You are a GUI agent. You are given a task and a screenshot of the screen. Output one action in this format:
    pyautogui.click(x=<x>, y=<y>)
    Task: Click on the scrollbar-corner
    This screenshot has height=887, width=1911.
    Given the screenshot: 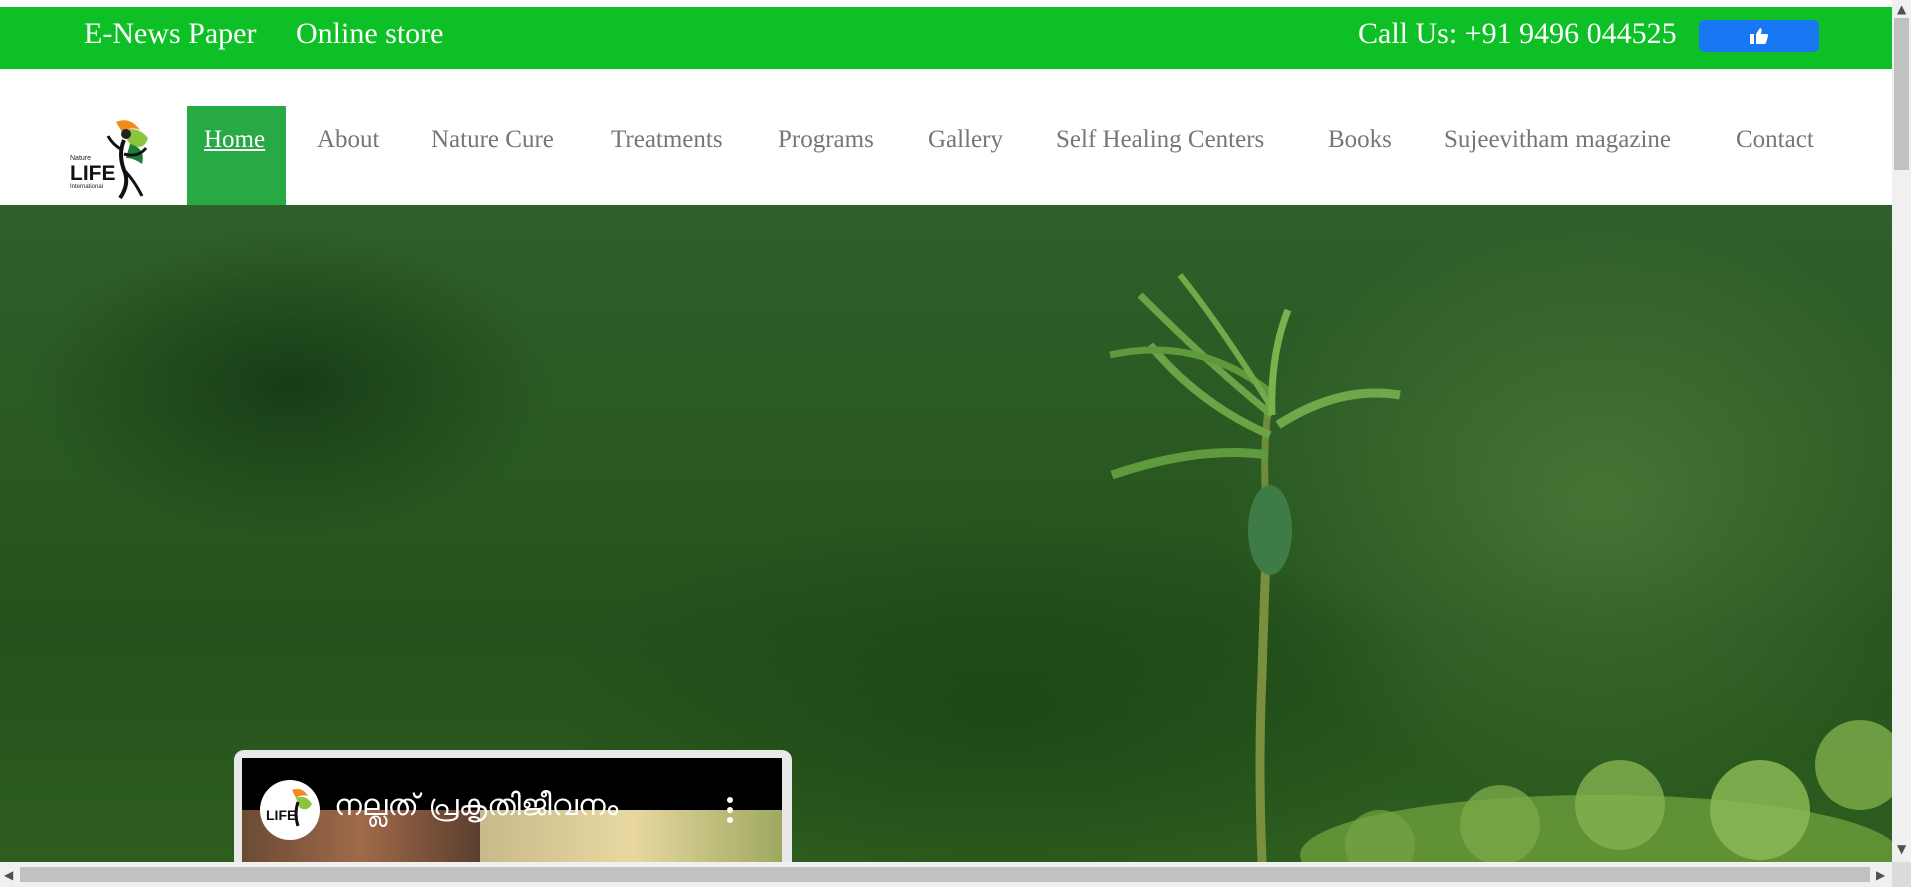 What is the action you would take?
    pyautogui.click(x=1901, y=874)
    